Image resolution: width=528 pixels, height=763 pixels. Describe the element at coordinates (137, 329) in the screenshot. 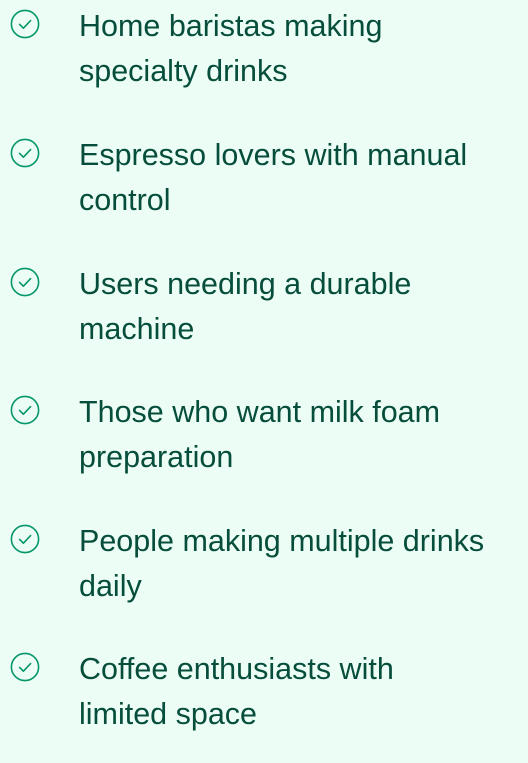

I see `list-item-line: machine` at that location.